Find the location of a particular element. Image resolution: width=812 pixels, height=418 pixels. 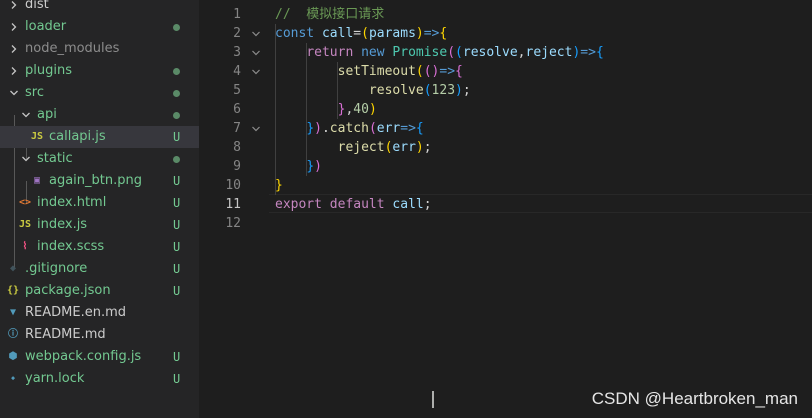

code-line: } is located at coordinates (279, 185).